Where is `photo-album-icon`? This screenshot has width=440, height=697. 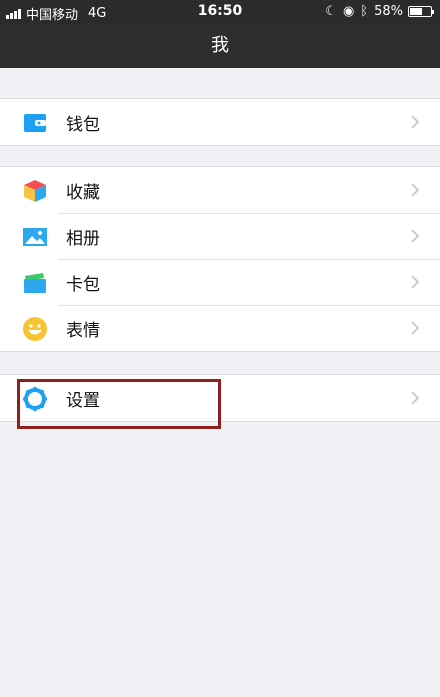
photo-album-icon is located at coordinates (35, 237).